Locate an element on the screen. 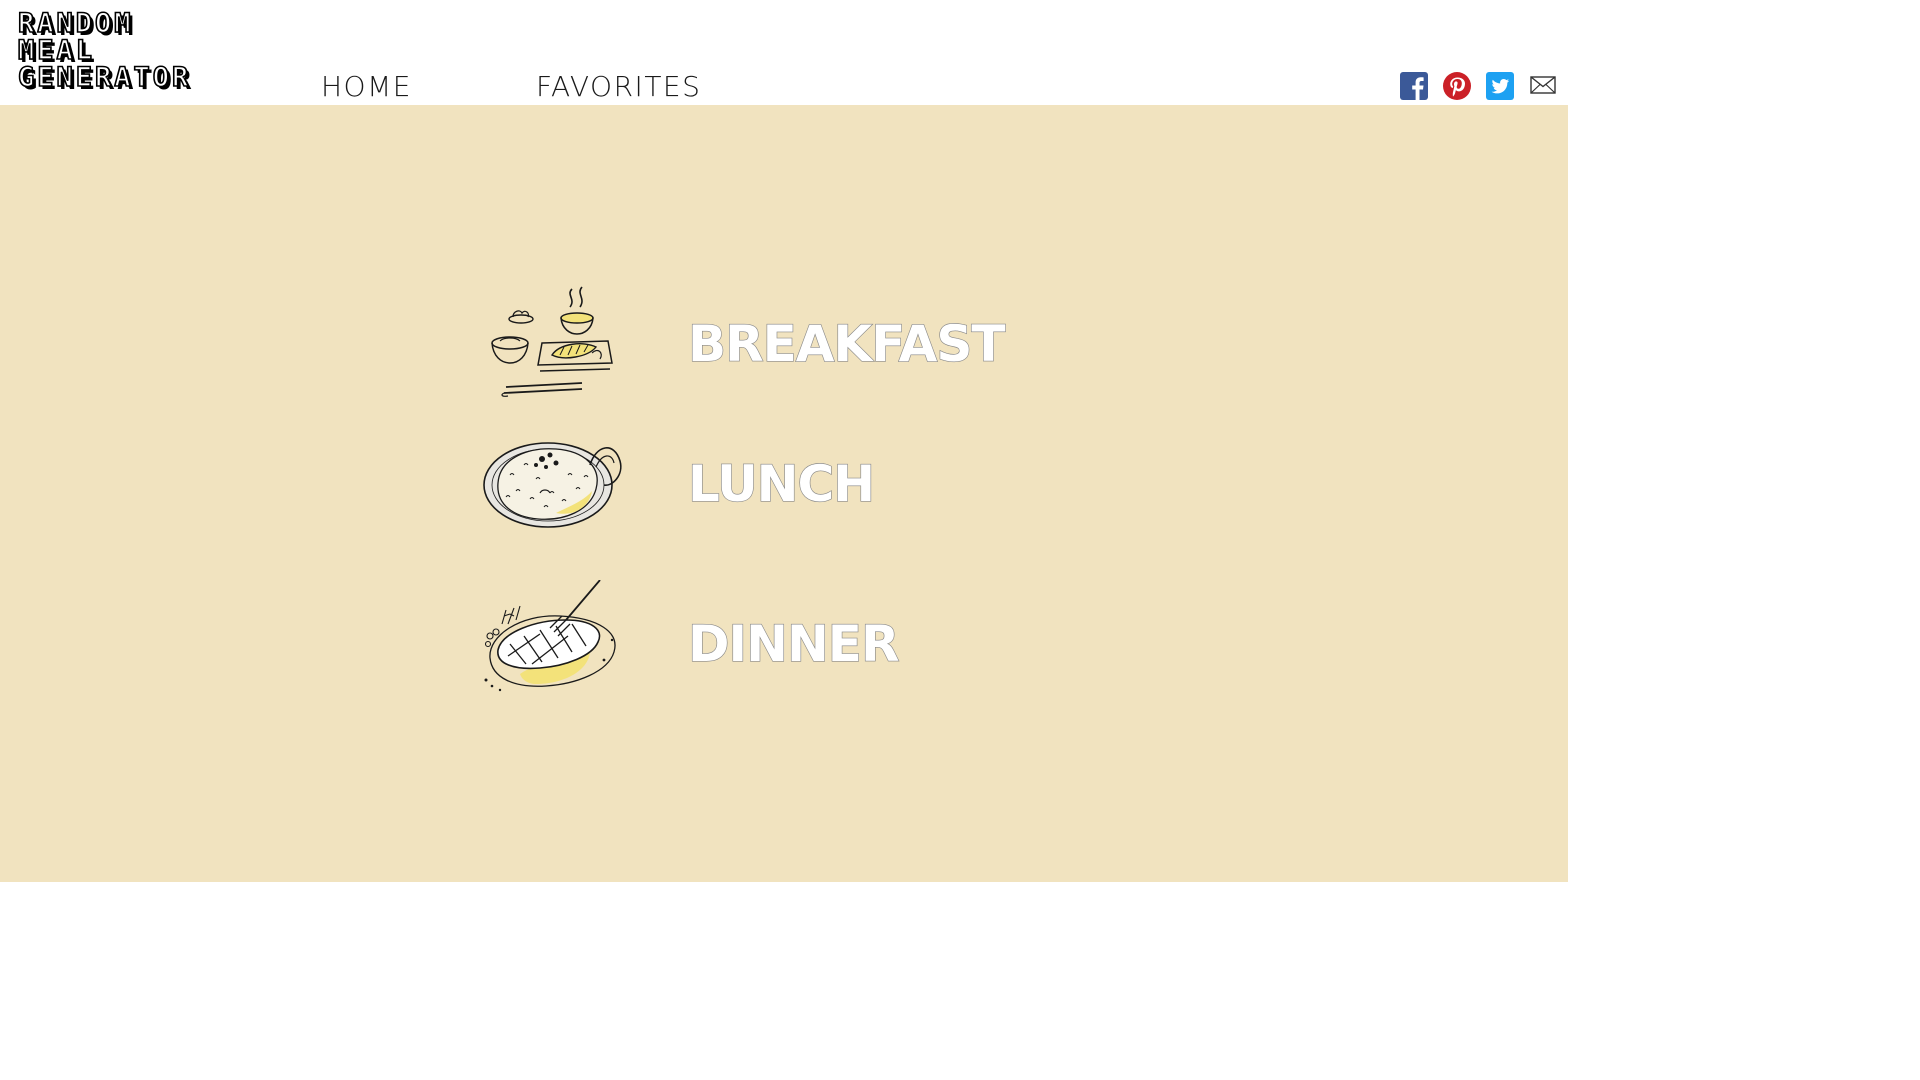 Image resolution: width=1920 pixels, height=1080 pixels. lunch-option: LUNCH is located at coordinates (740, 495).